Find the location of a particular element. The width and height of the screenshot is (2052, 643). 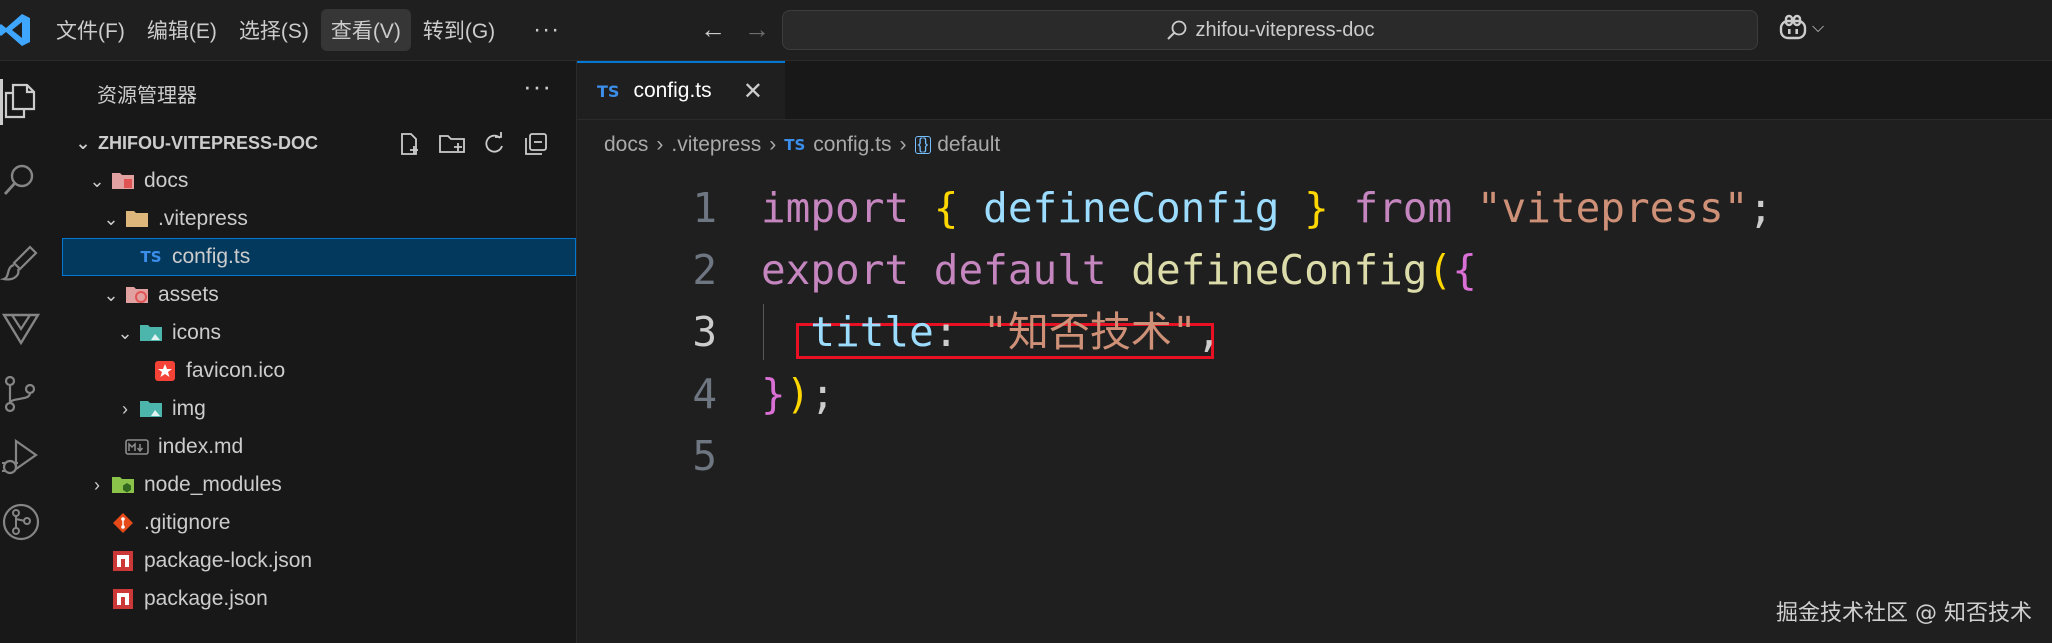

copilot-button: ⌵ is located at coordinates (1801, 28).